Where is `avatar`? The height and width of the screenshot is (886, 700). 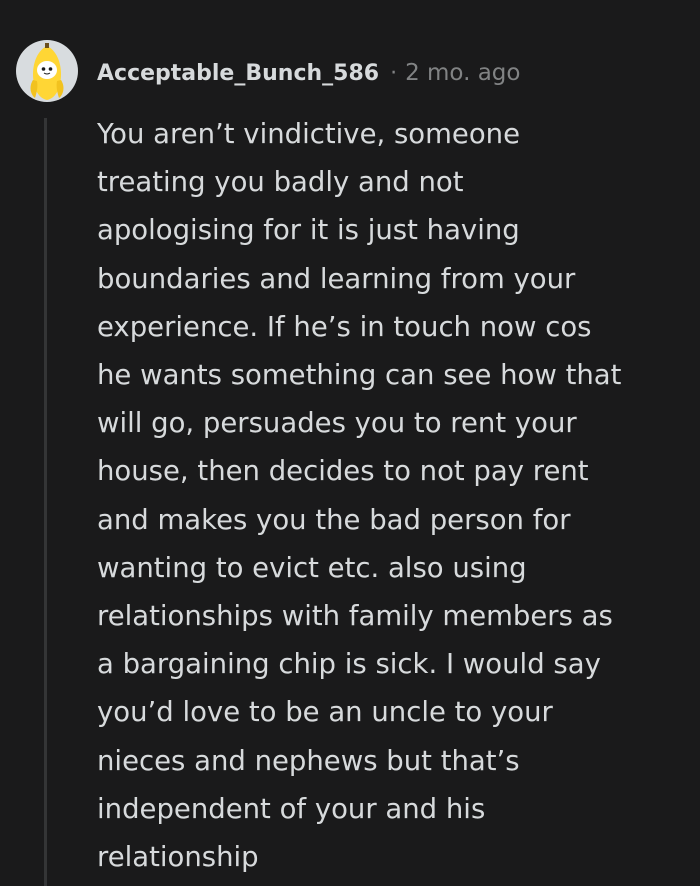
avatar is located at coordinates (47, 71).